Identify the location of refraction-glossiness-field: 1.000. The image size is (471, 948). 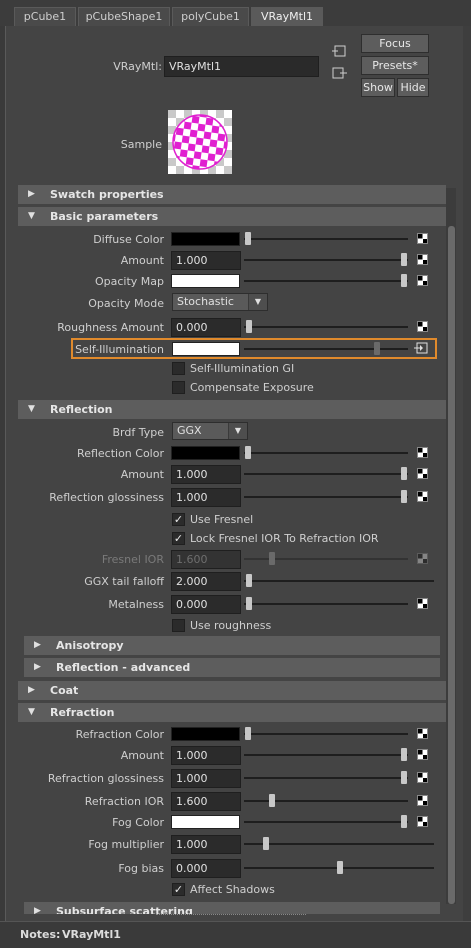
(206, 778).